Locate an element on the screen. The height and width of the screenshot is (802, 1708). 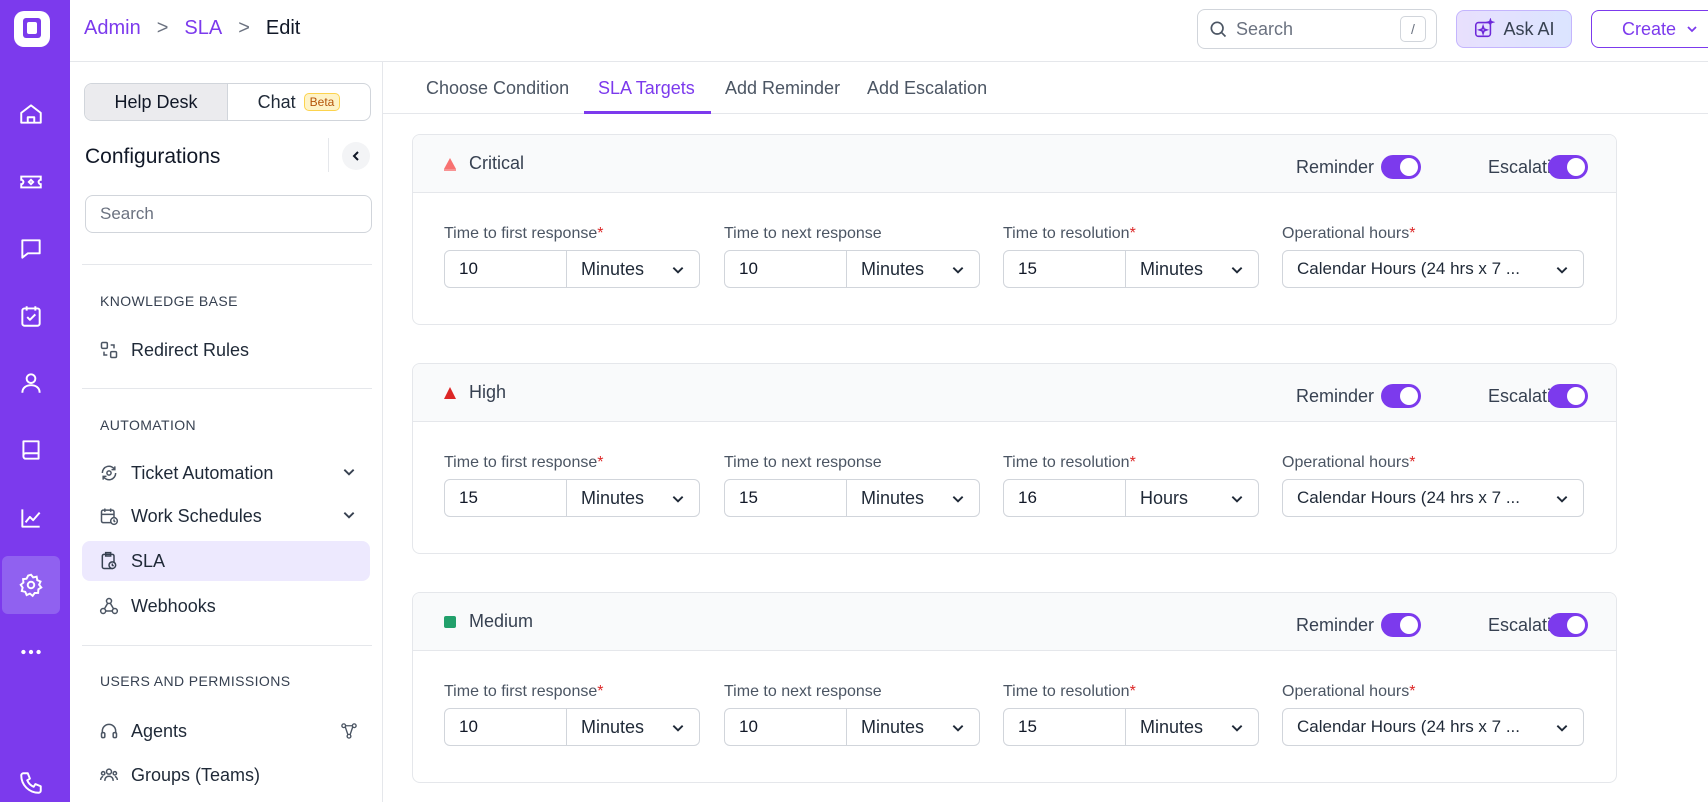
section-knowledge-base: KNOWLEDGE BASE is located at coordinates (169, 301).